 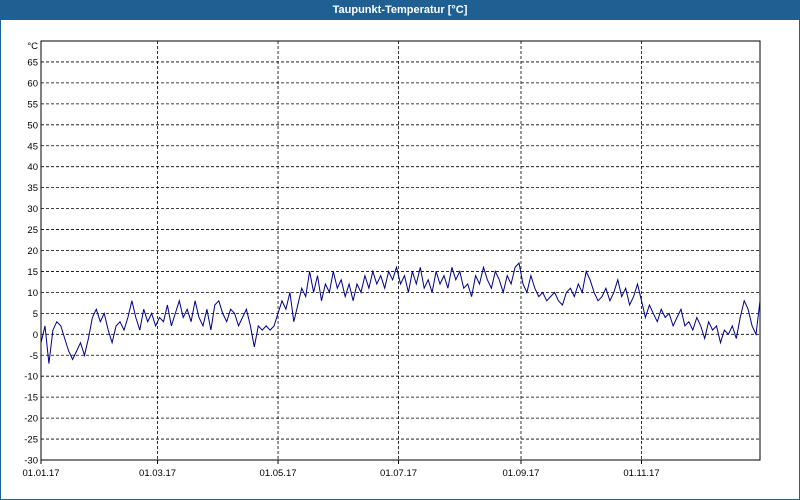 What do you see at coordinates (35, 314) in the screenshot?
I see `y-tick-label: 5` at bounding box center [35, 314].